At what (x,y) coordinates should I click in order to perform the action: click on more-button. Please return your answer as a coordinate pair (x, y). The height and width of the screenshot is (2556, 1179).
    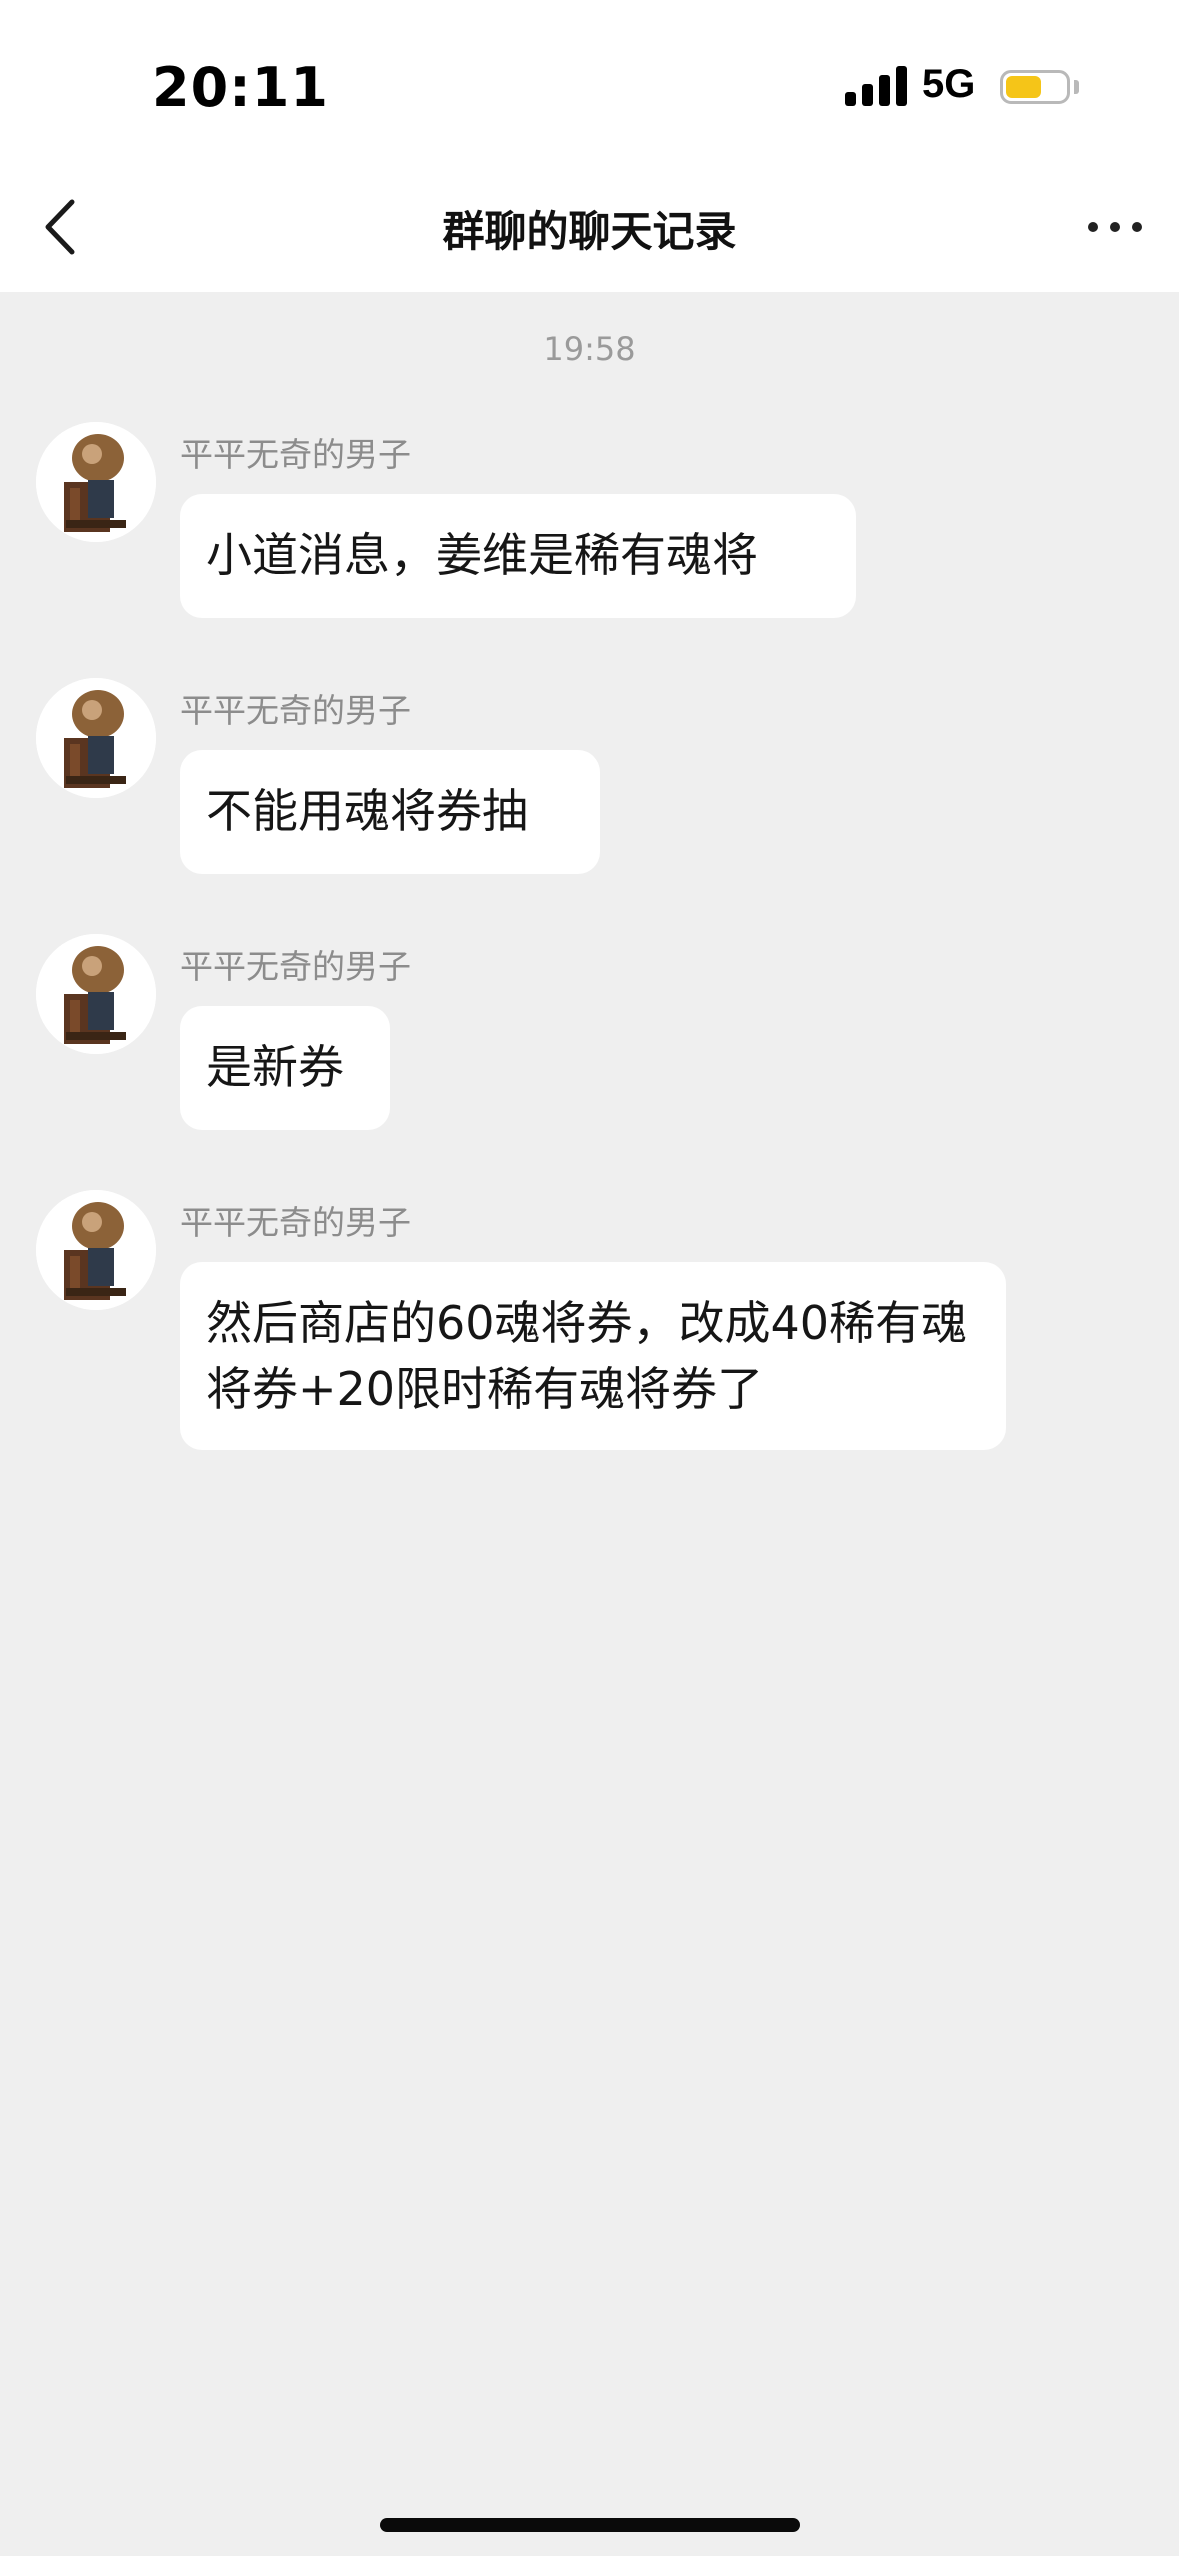
    Looking at the image, I should click on (1115, 225).